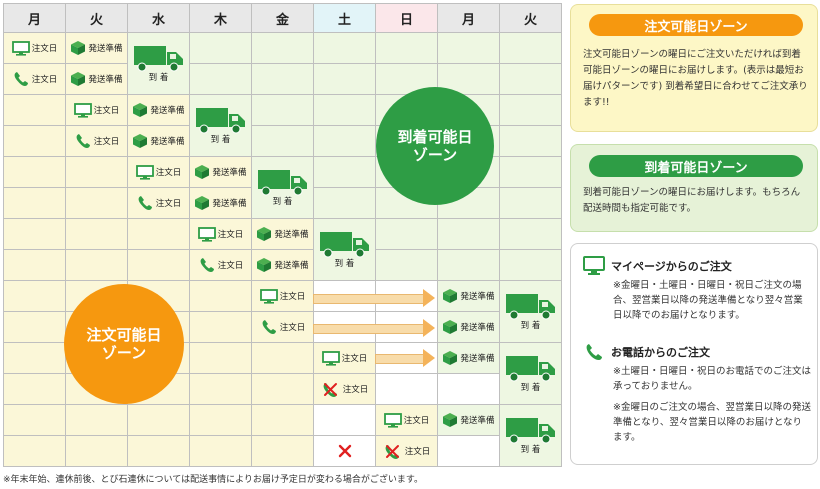 The height and width of the screenshot is (489, 820). What do you see at coordinates (530, 18) in the screenshot?
I see `day-header: 火` at bounding box center [530, 18].